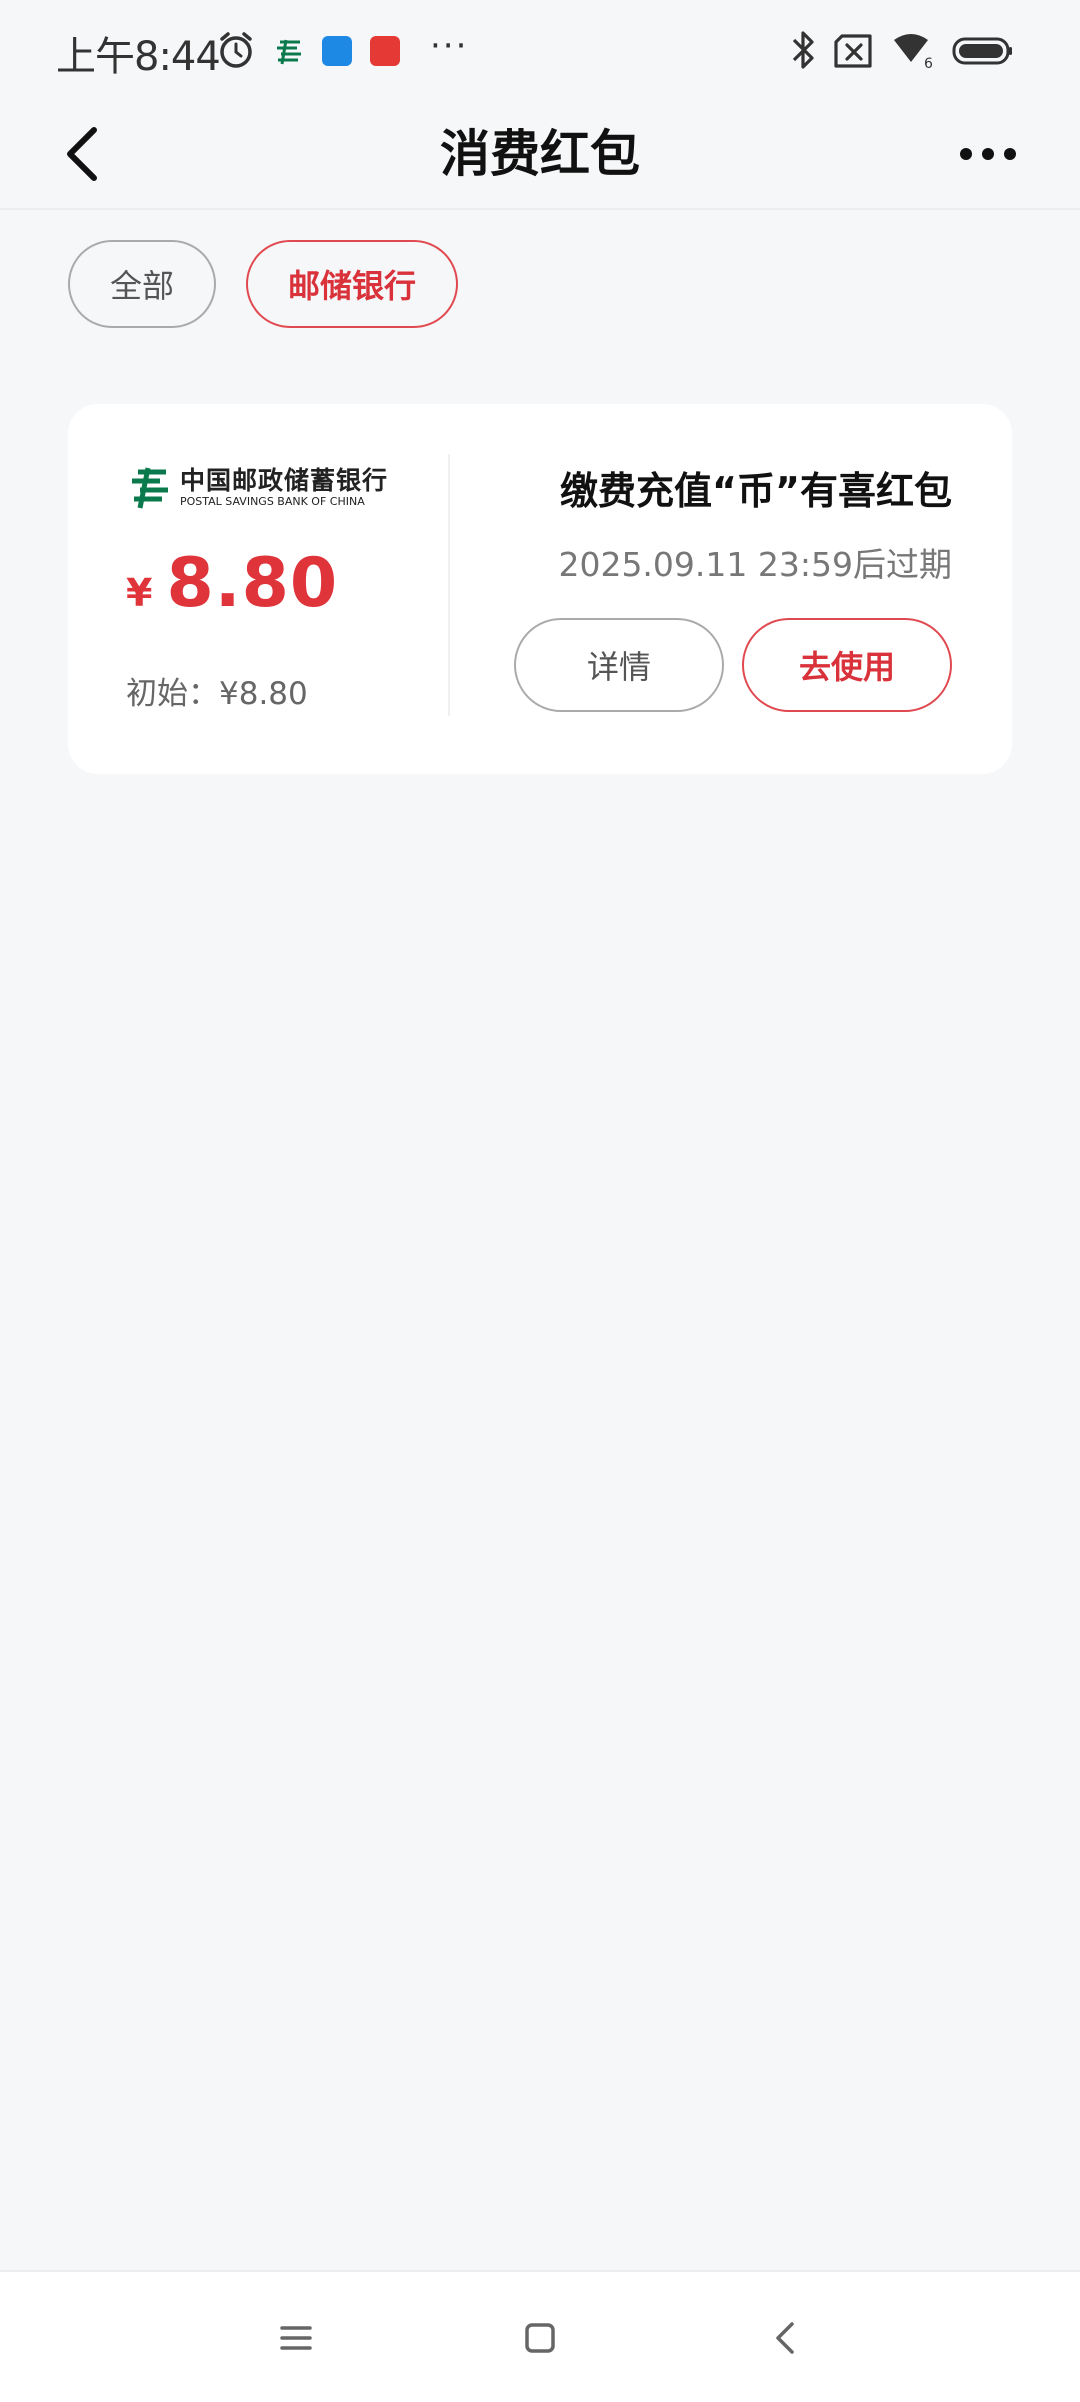 The width and height of the screenshot is (1080, 2402). What do you see at coordinates (786, 2338) in the screenshot?
I see `back-icon` at bounding box center [786, 2338].